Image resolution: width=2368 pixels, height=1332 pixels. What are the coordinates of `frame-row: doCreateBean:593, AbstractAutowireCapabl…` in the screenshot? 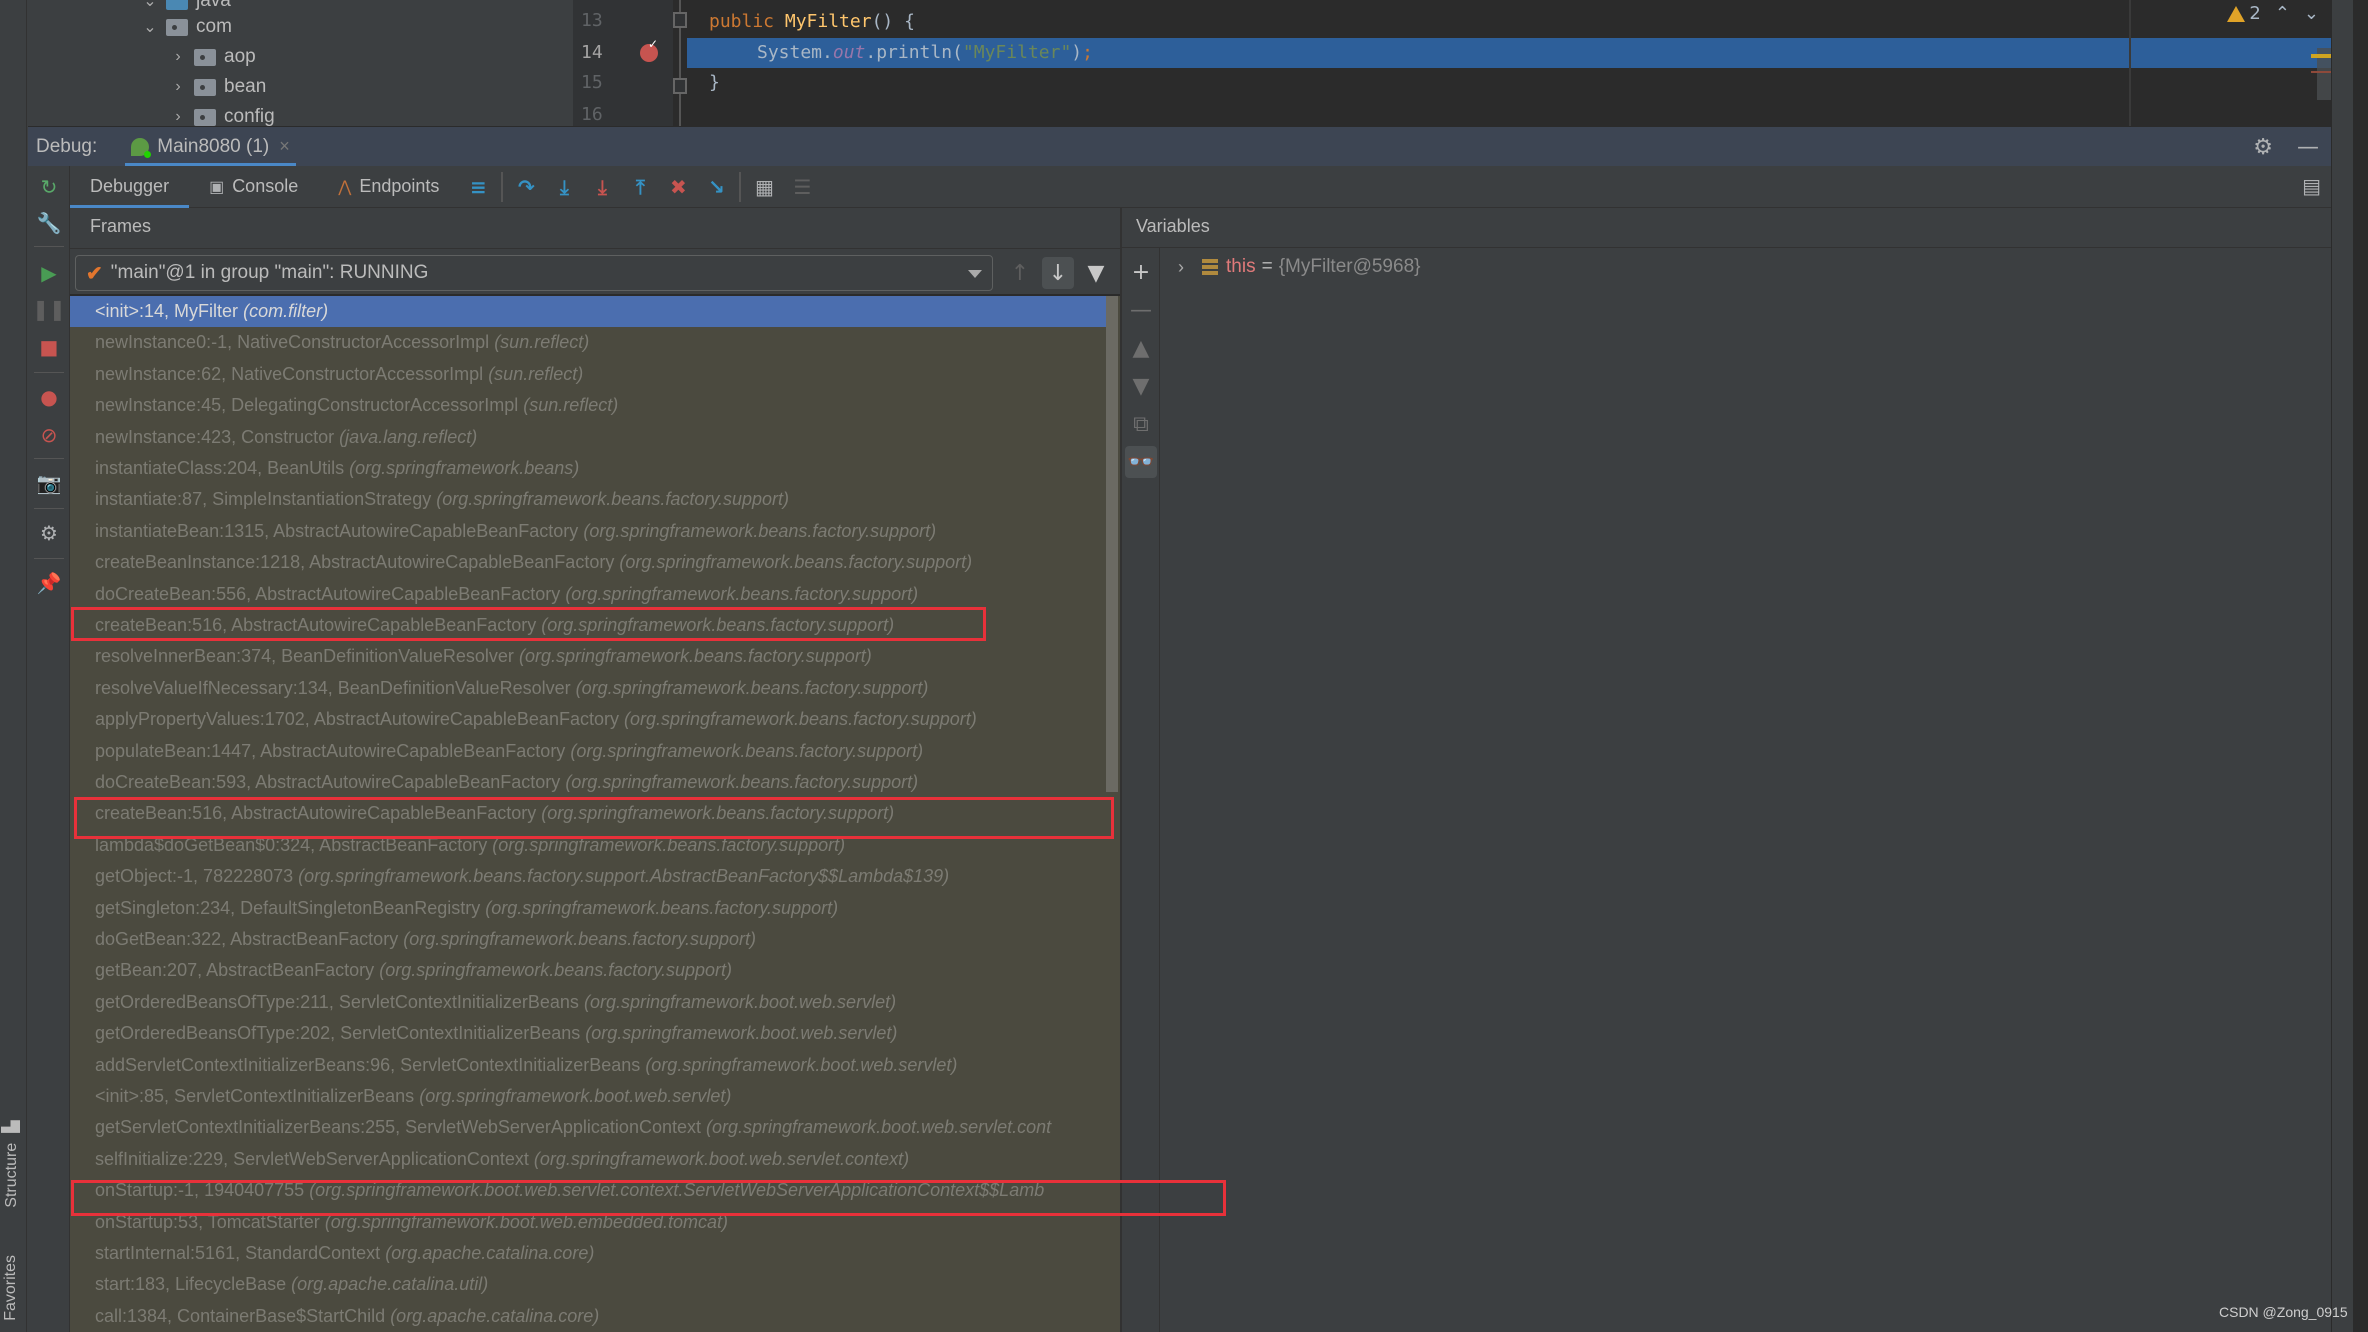 It's located at (595, 782).